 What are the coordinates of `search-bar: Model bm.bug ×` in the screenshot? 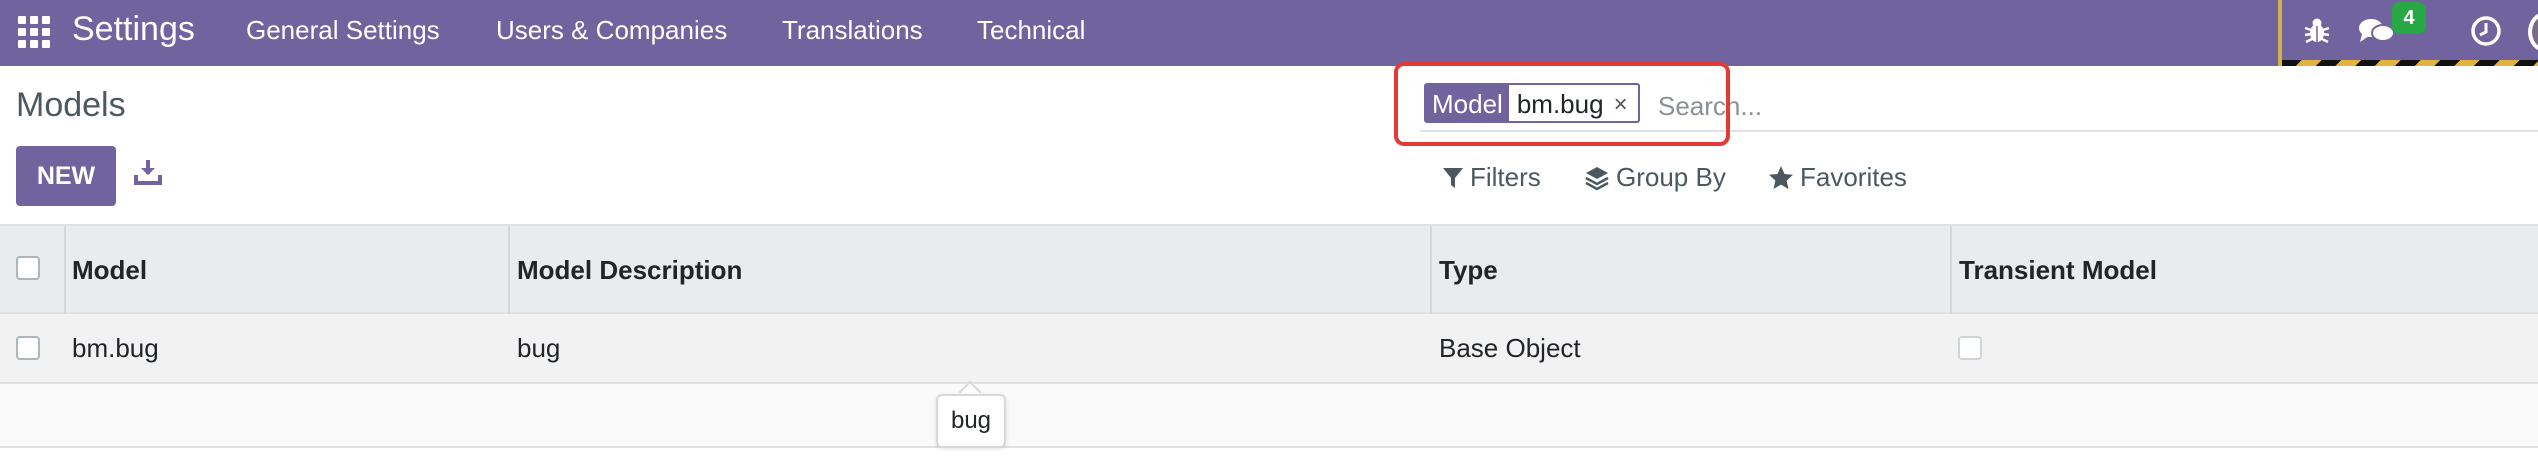 It's located at (1979, 106).